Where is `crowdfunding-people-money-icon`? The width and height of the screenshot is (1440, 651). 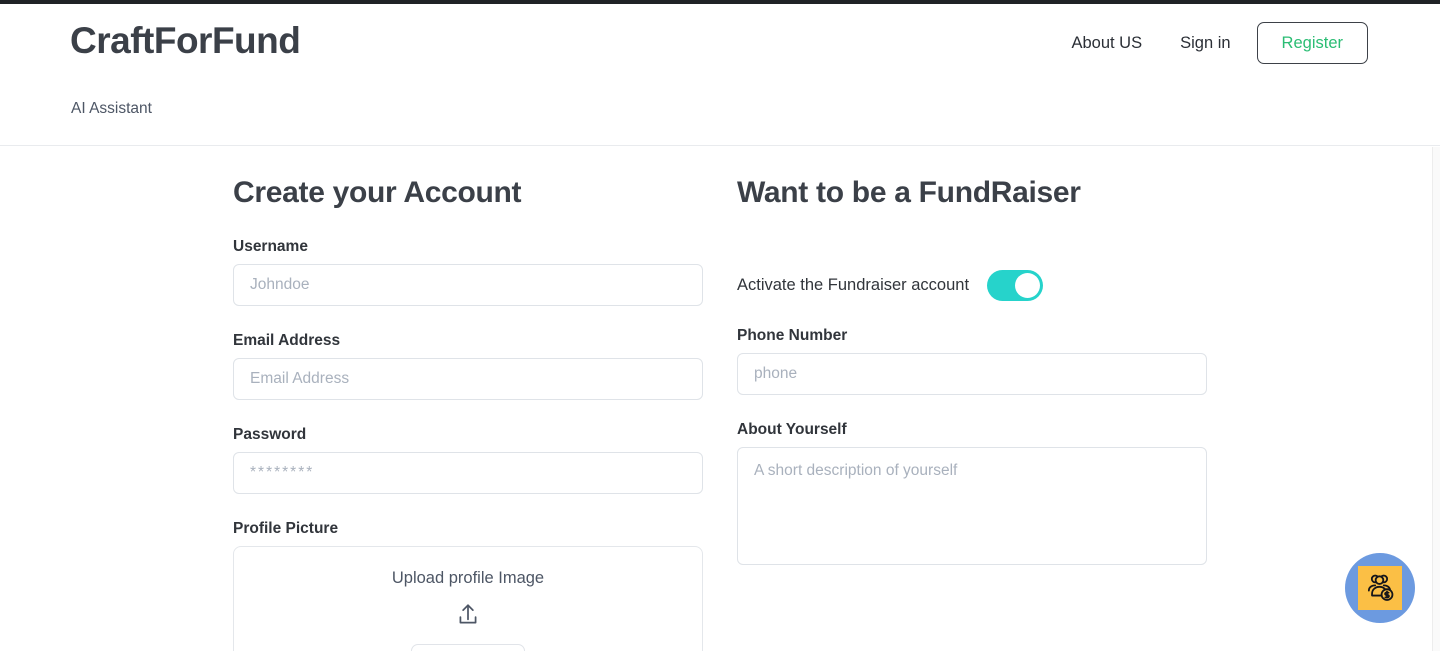
crowdfunding-people-money-icon is located at coordinates (1380, 588).